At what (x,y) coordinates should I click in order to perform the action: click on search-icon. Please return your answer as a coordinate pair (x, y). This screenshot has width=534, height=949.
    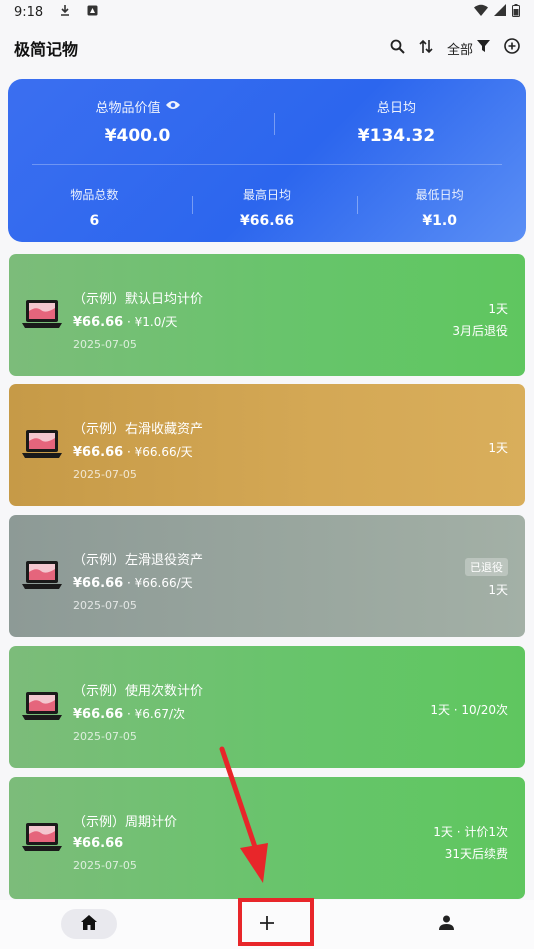
    Looking at the image, I should click on (397, 48).